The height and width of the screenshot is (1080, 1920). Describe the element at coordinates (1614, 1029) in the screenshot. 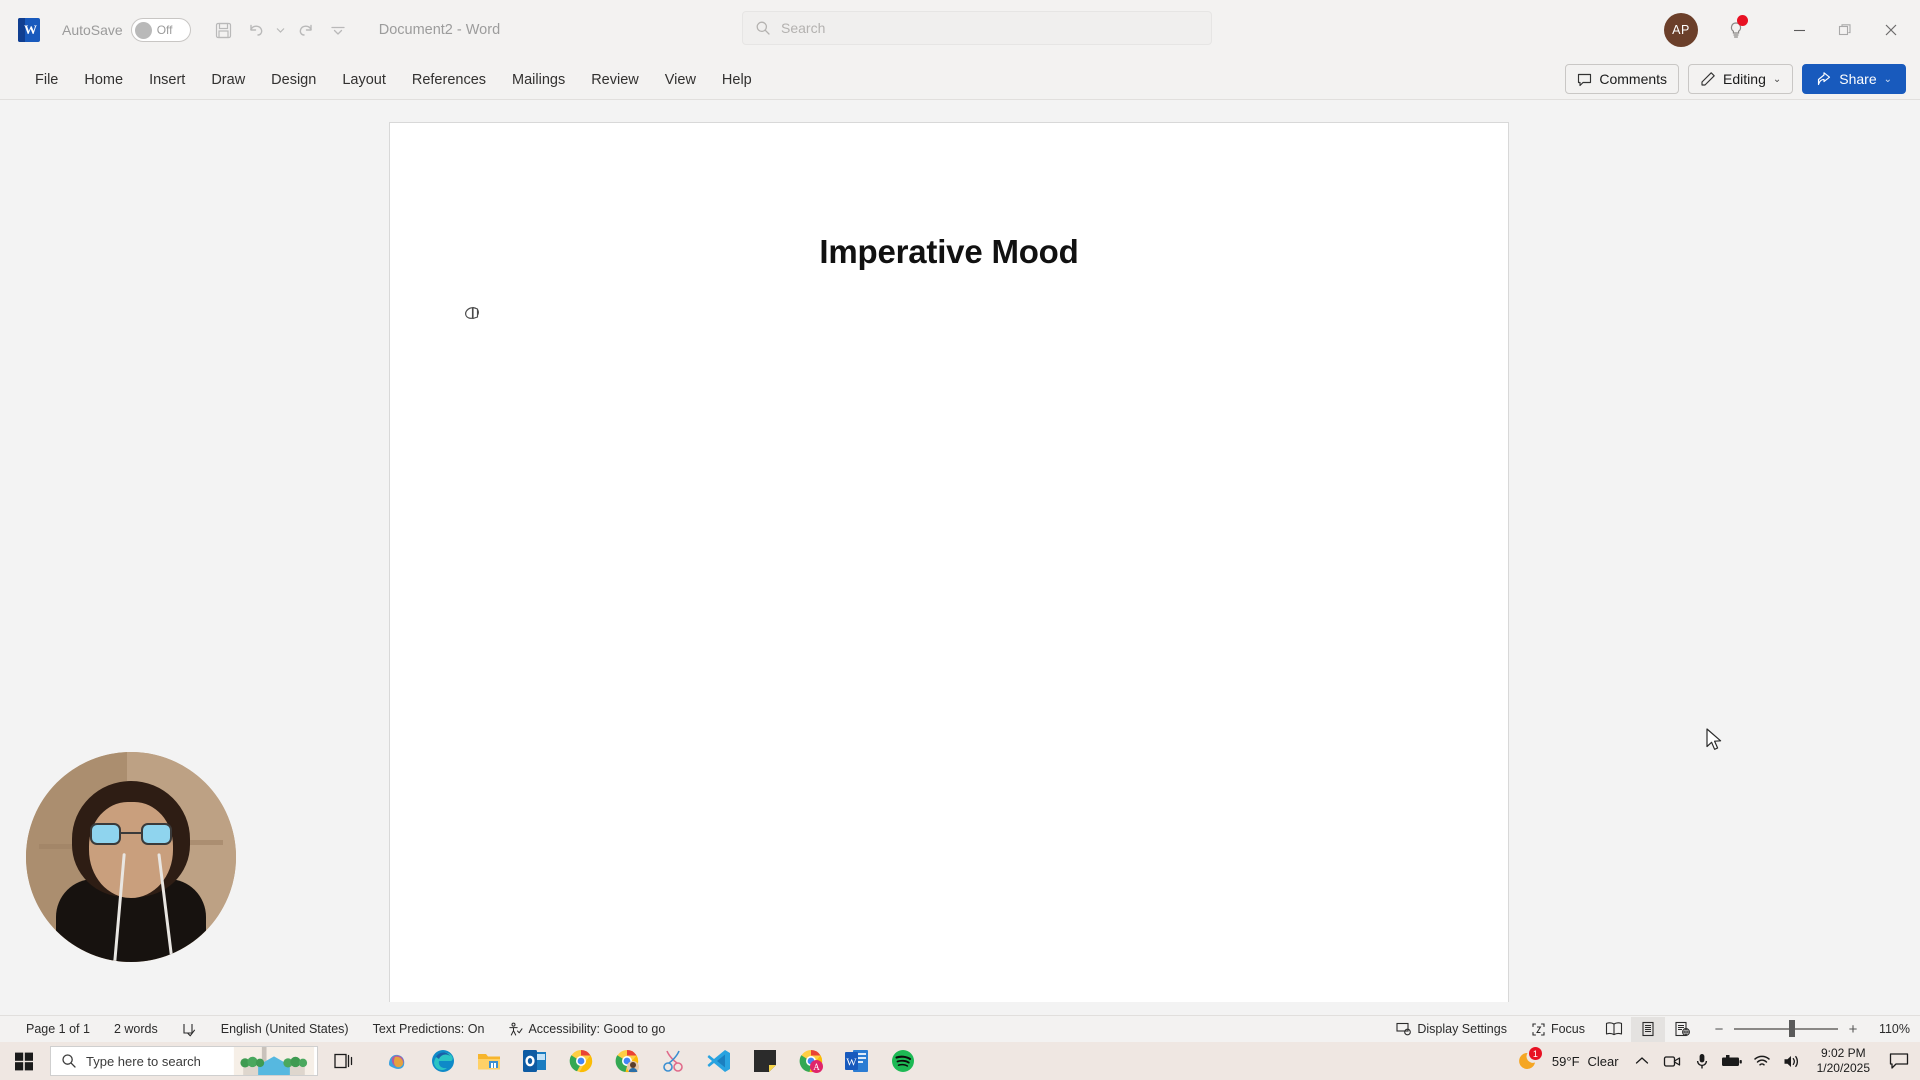

I see `read-mode-view-button` at that location.